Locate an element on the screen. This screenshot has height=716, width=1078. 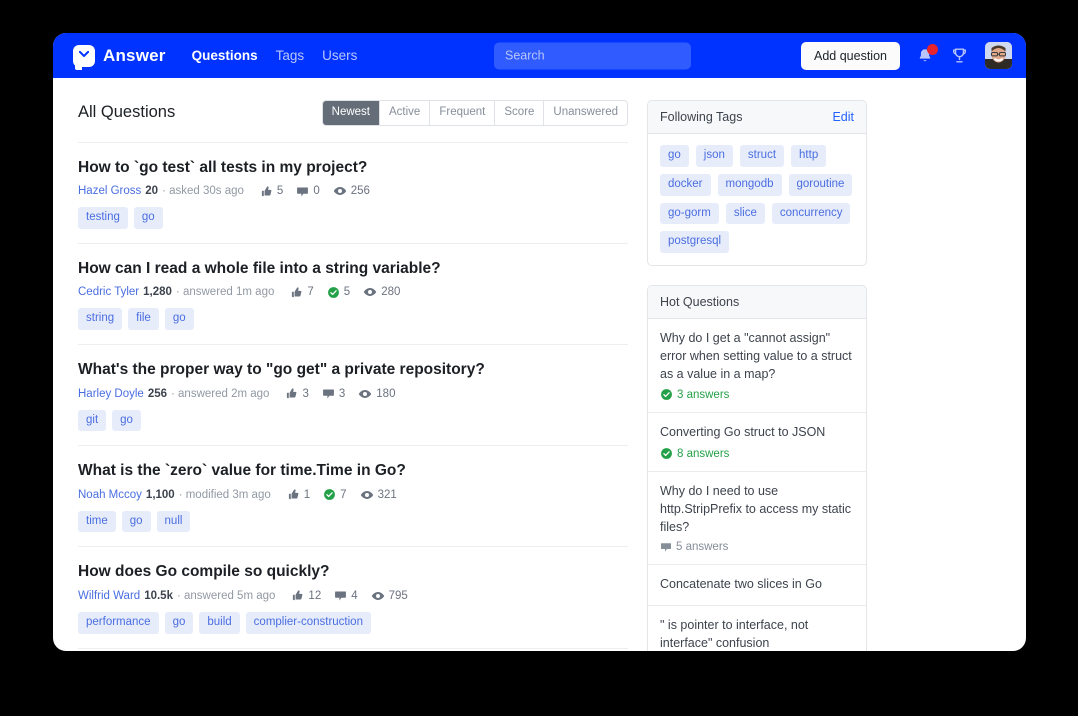
hot-question-item: Converting Go struct to JSON 8 answers is located at coordinates (757, 443).